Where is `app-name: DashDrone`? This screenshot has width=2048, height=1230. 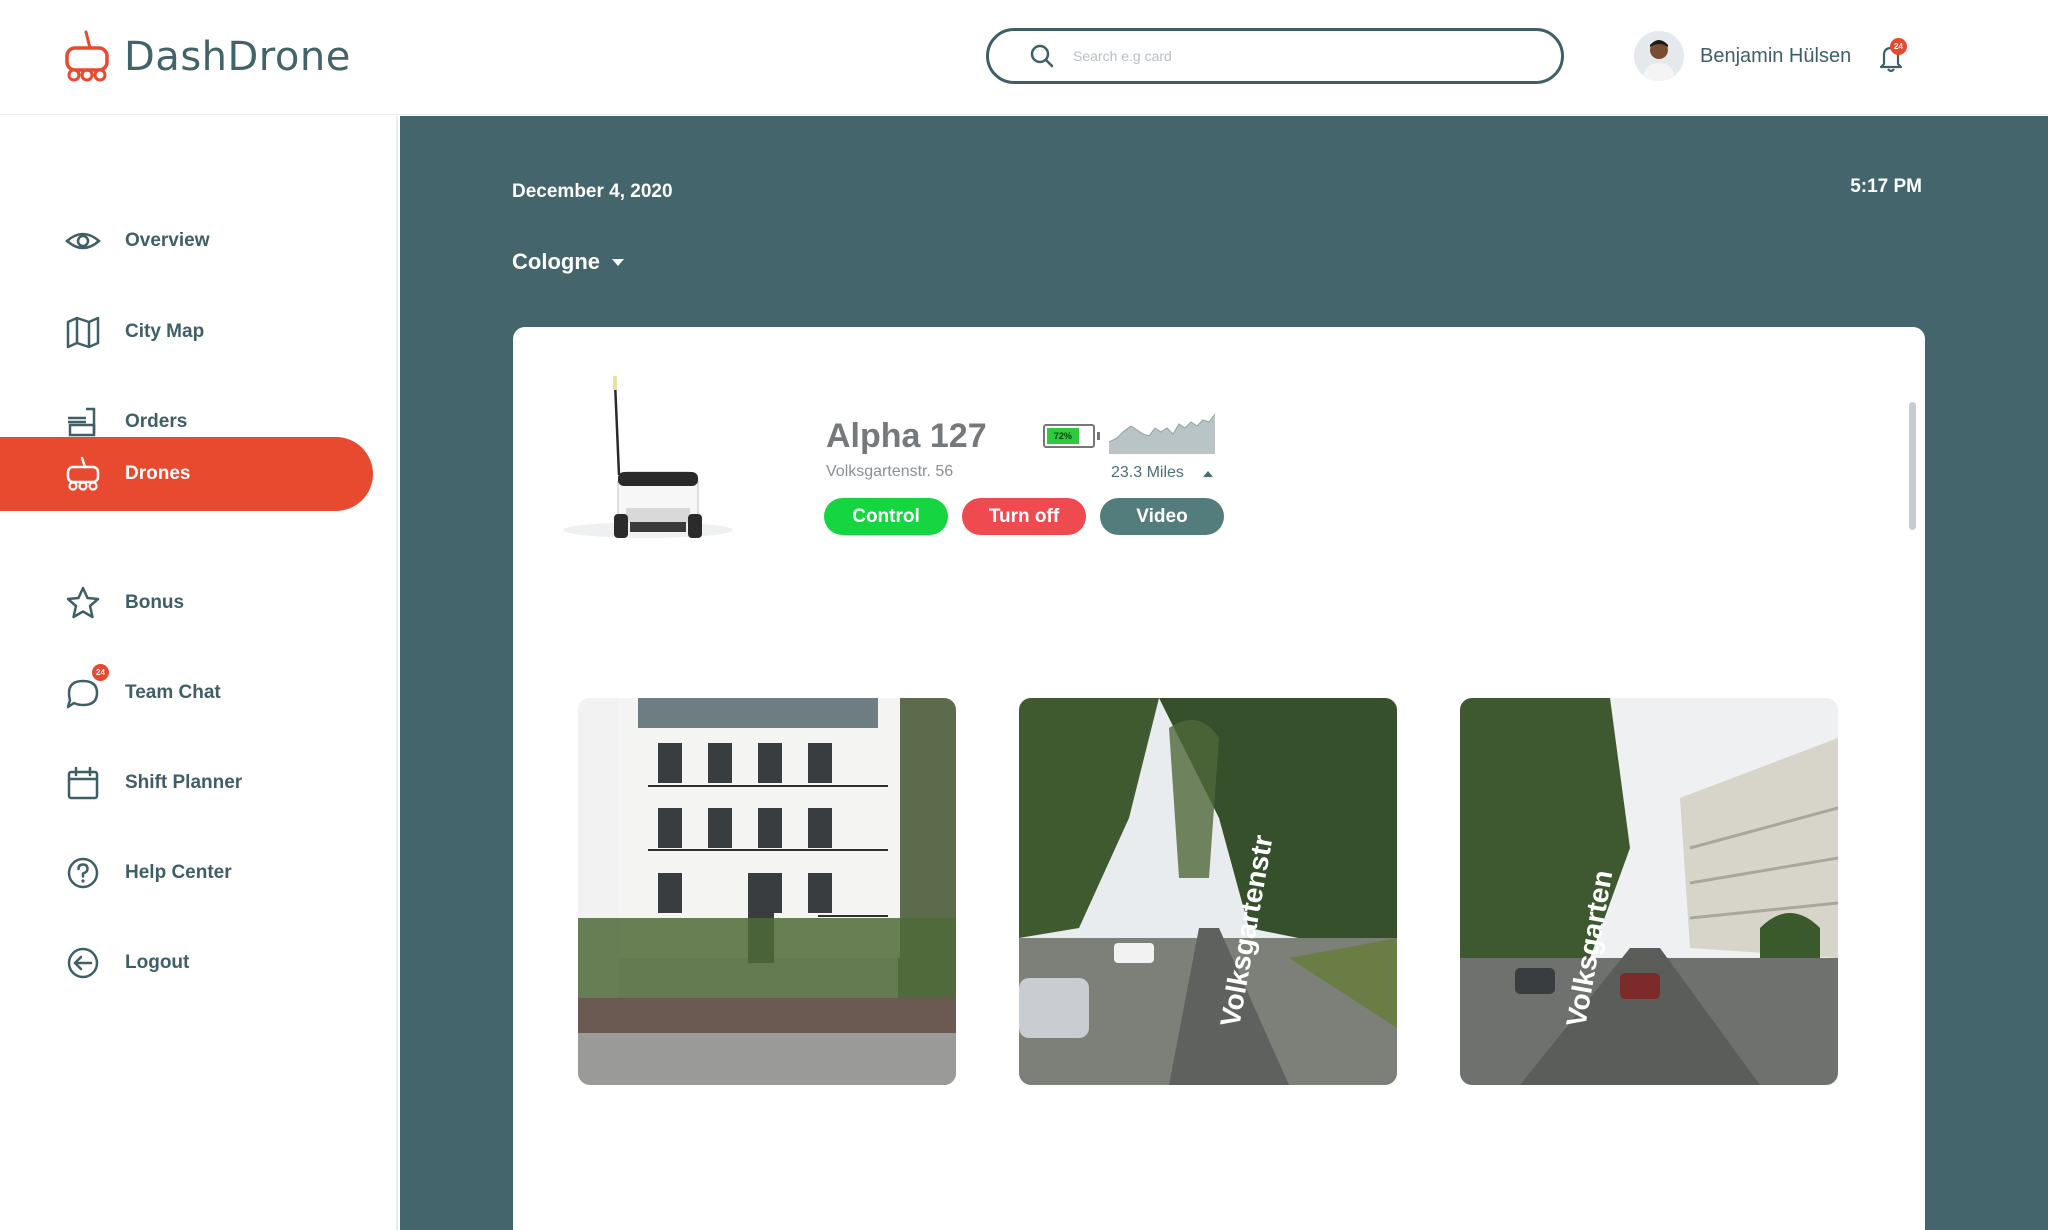
app-name: DashDrone is located at coordinates (237, 57).